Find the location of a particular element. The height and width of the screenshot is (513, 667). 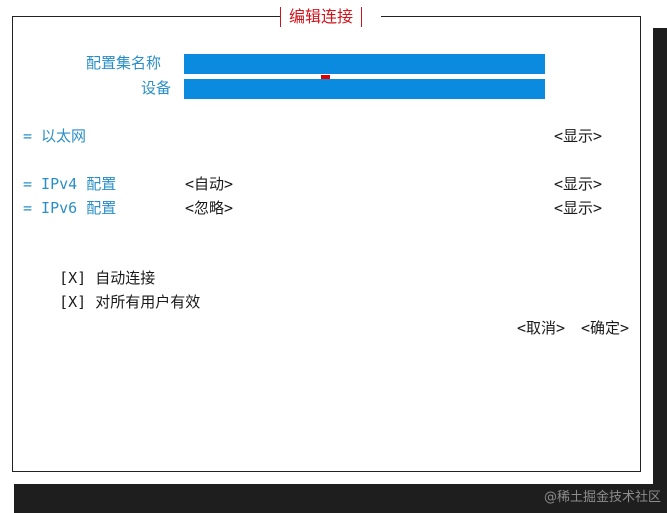

dialog-title: 编辑连接 is located at coordinates (321, 16).